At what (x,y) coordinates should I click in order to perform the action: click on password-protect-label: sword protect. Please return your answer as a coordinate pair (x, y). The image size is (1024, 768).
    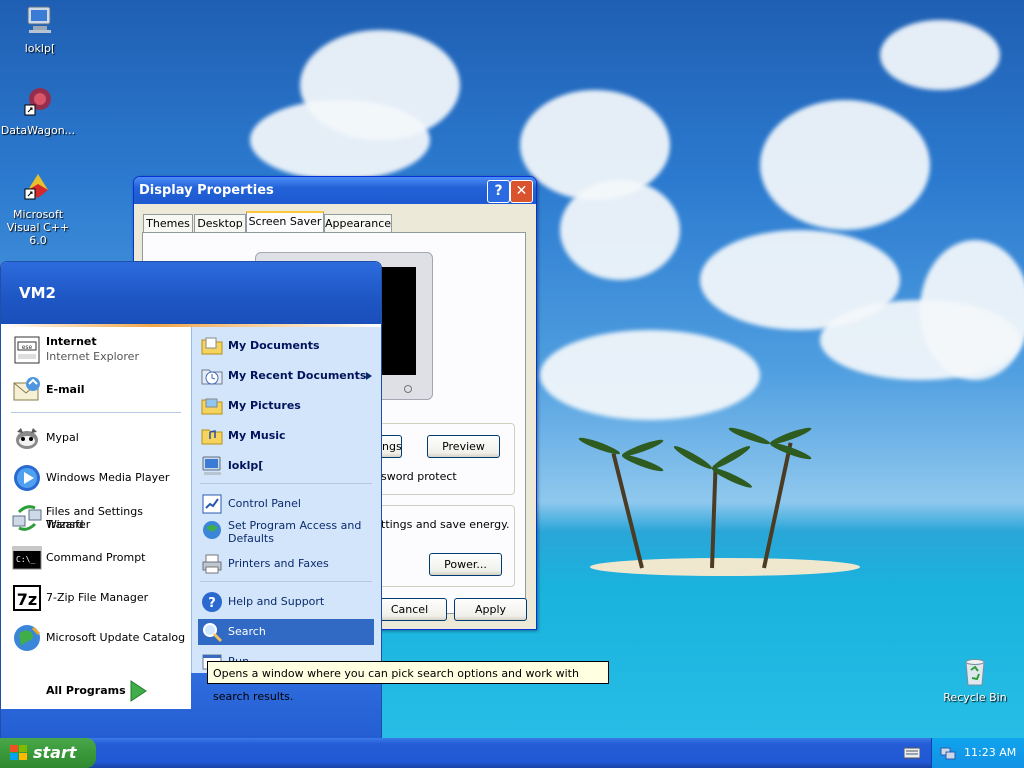
    Looking at the image, I should click on (419, 476).